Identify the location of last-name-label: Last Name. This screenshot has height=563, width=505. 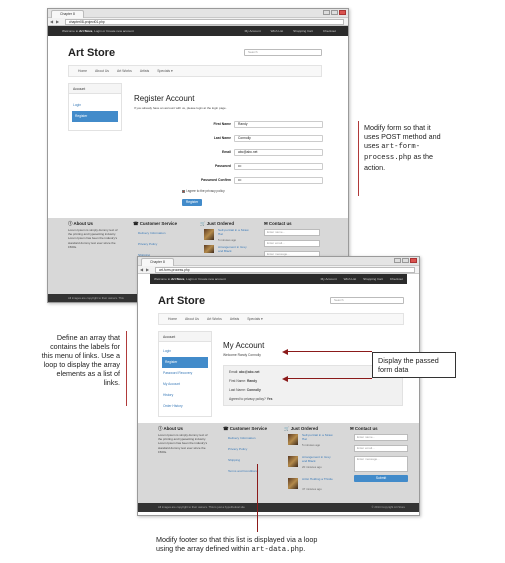
(222, 138).